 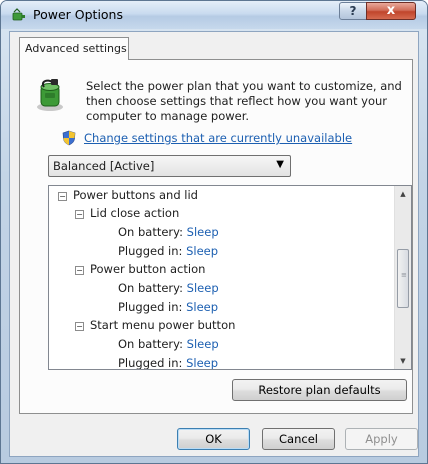 What do you see at coordinates (155, 325) in the screenshot?
I see `tree-item-start-menu-power-button: − Start menu power button` at bounding box center [155, 325].